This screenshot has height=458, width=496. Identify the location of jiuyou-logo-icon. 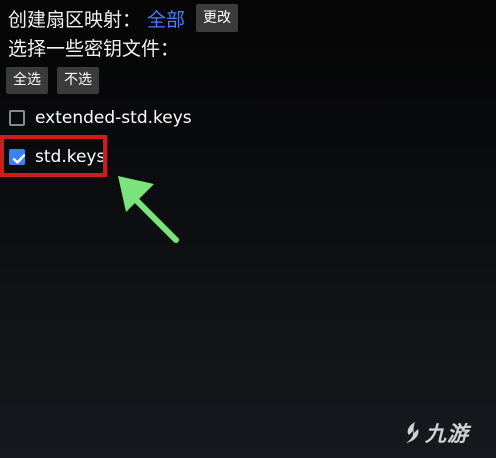
(412, 432).